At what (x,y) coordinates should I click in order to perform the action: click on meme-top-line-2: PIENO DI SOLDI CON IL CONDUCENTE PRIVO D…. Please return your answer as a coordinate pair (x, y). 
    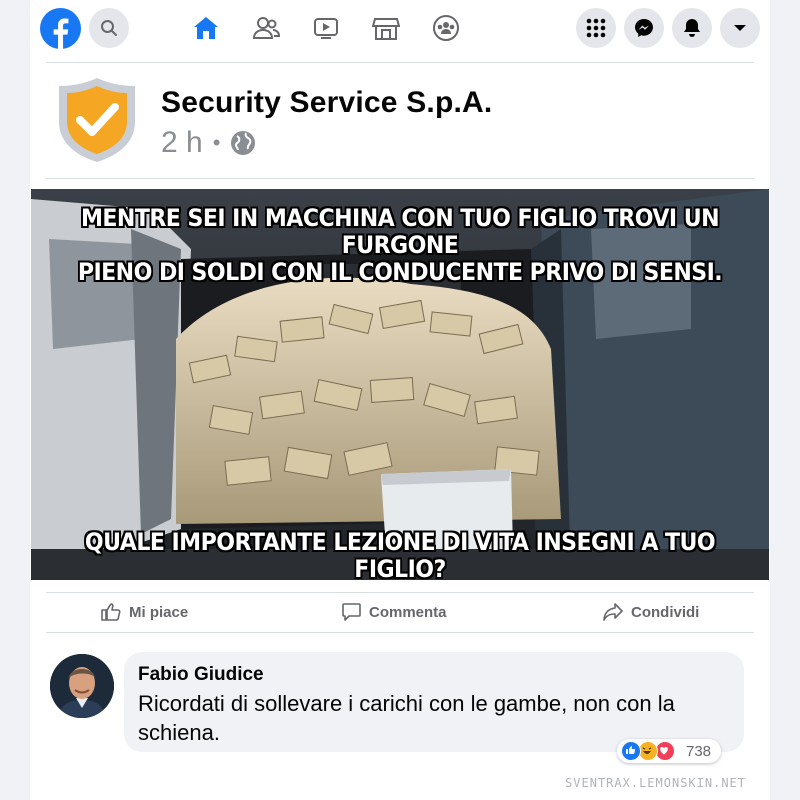
    Looking at the image, I should click on (400, 271).